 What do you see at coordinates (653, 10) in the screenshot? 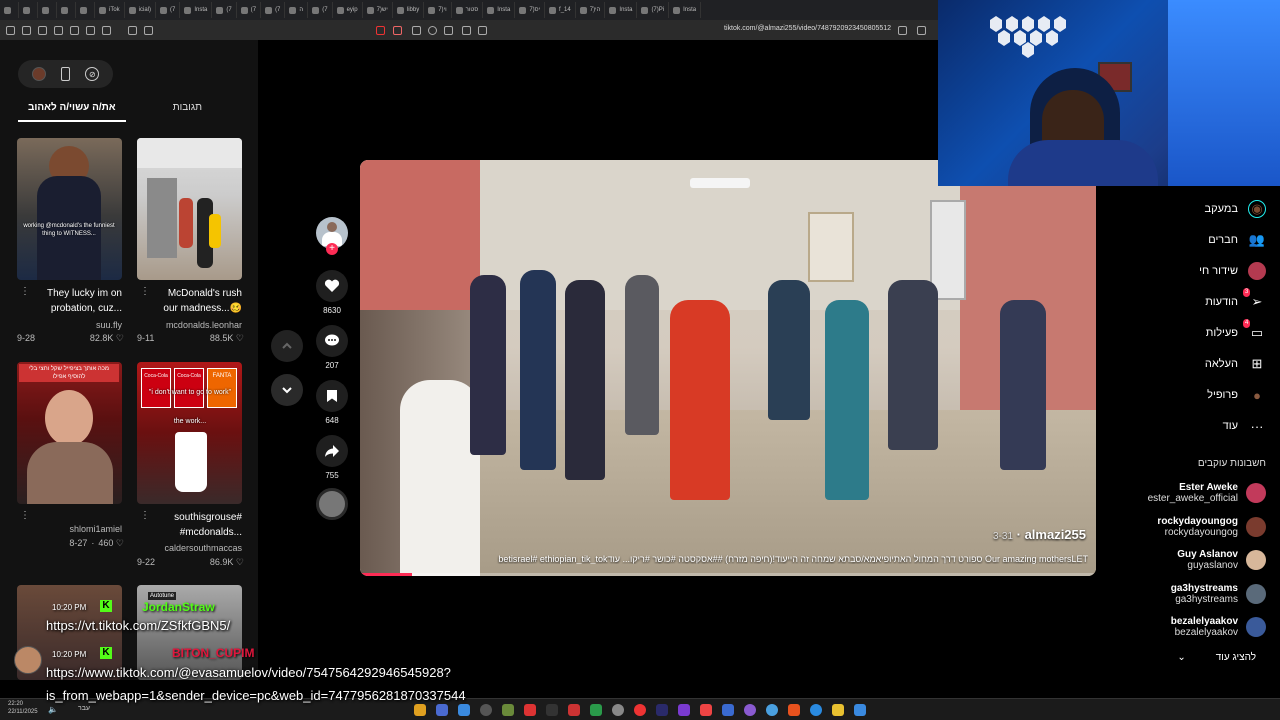
I see `browser-tab: (7)Pi` at bounding box center [653, 10].